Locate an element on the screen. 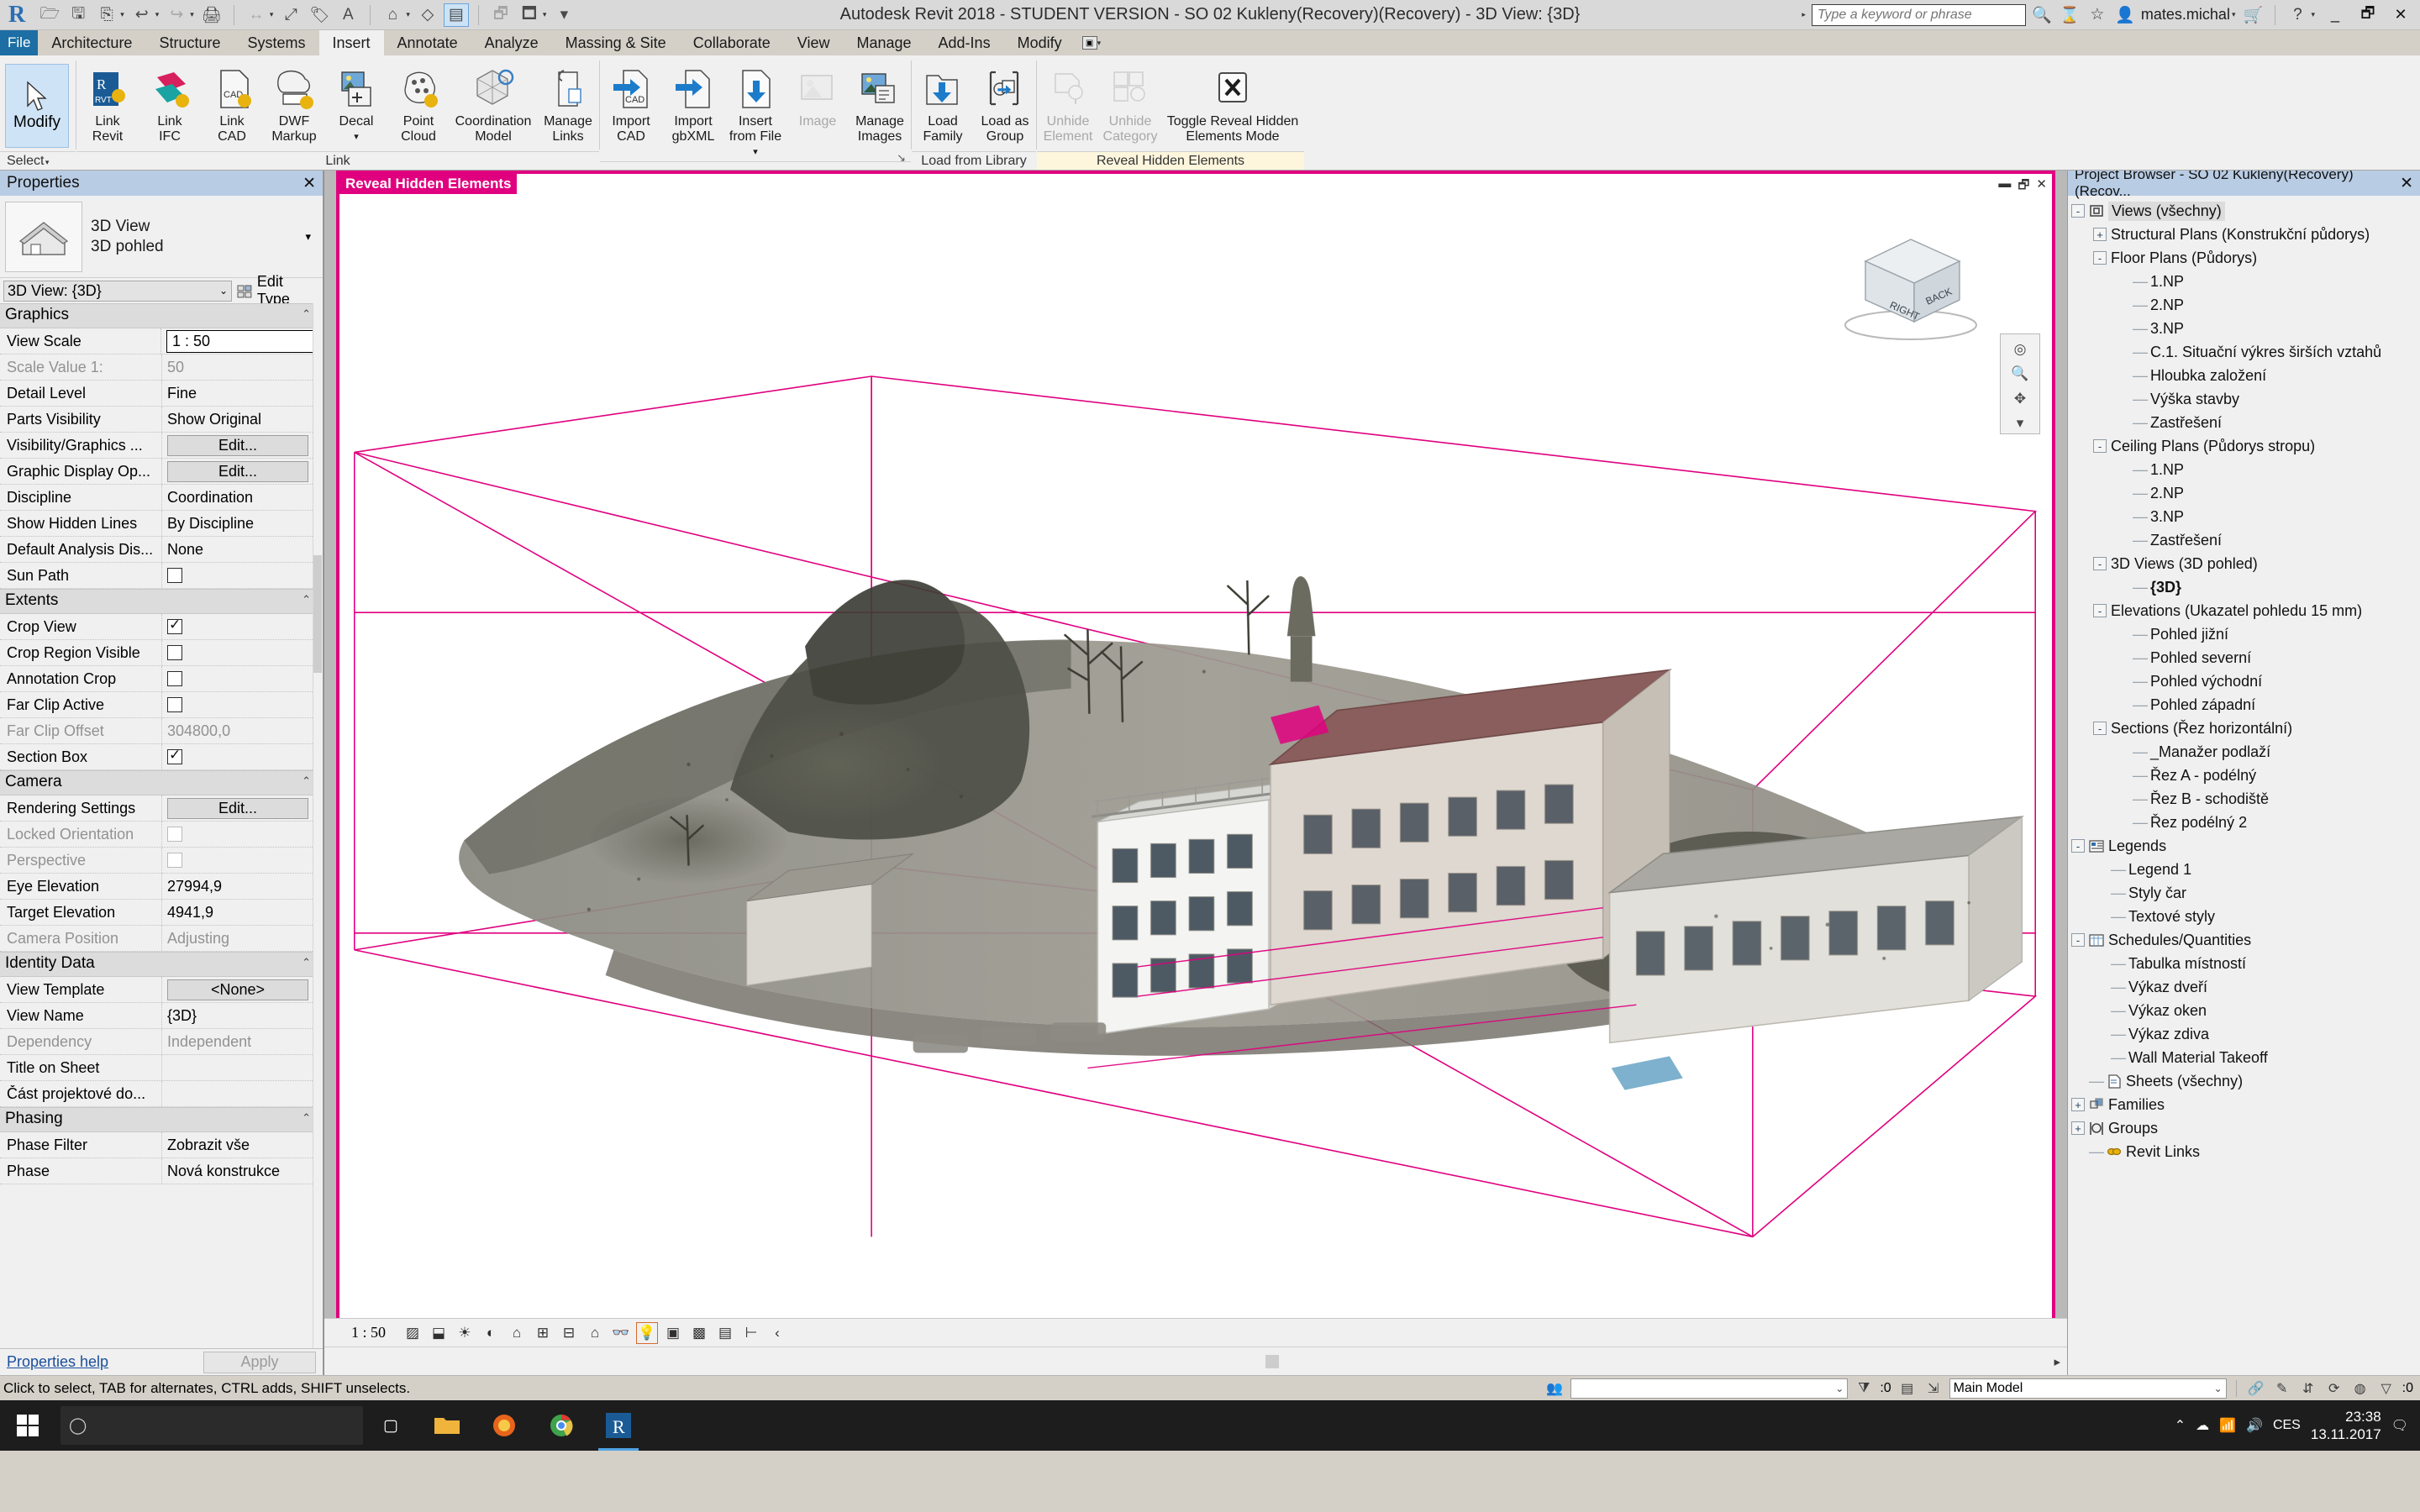 Image resolution: width=2420 pixels, height=1512 pixels. tab-collaborate: Collaborate is located at coordinates (732, 42).